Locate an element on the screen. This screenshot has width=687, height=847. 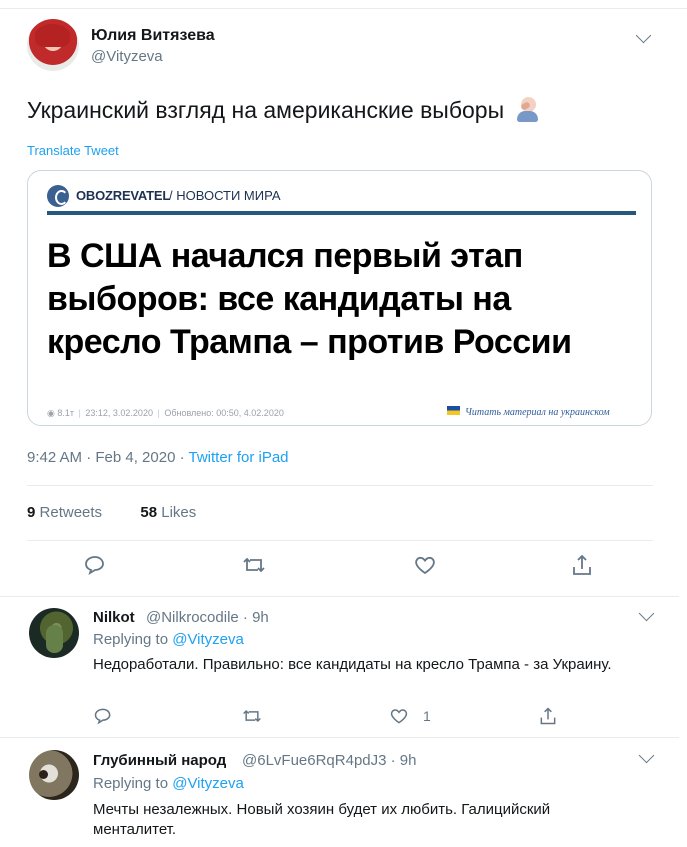
stats-divider is located at coordinates (340, 485).